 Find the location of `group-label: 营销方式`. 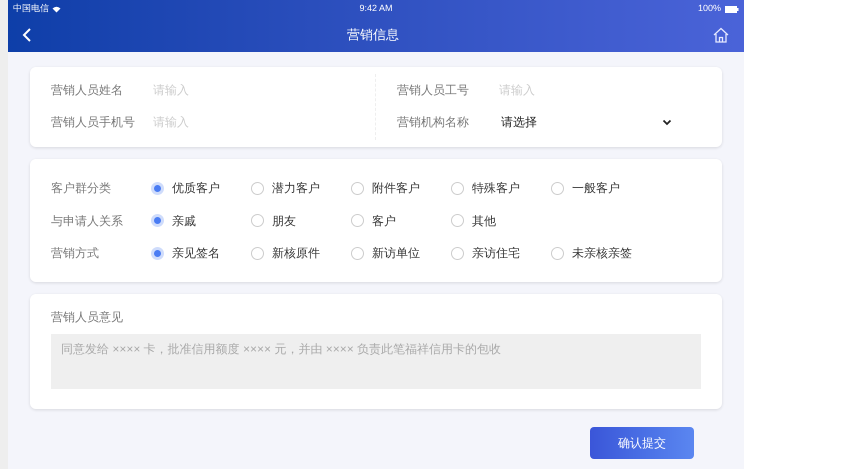

group-label: 营销方式 is located at coordinates (75, 253).